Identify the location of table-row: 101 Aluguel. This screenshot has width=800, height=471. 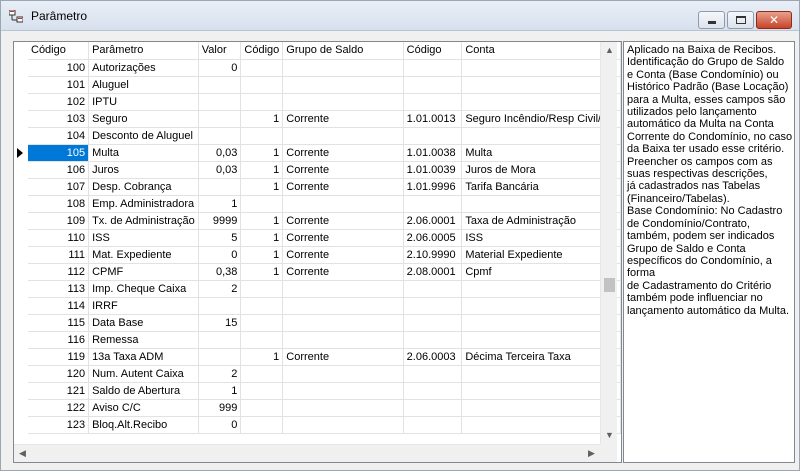
(324, 85).